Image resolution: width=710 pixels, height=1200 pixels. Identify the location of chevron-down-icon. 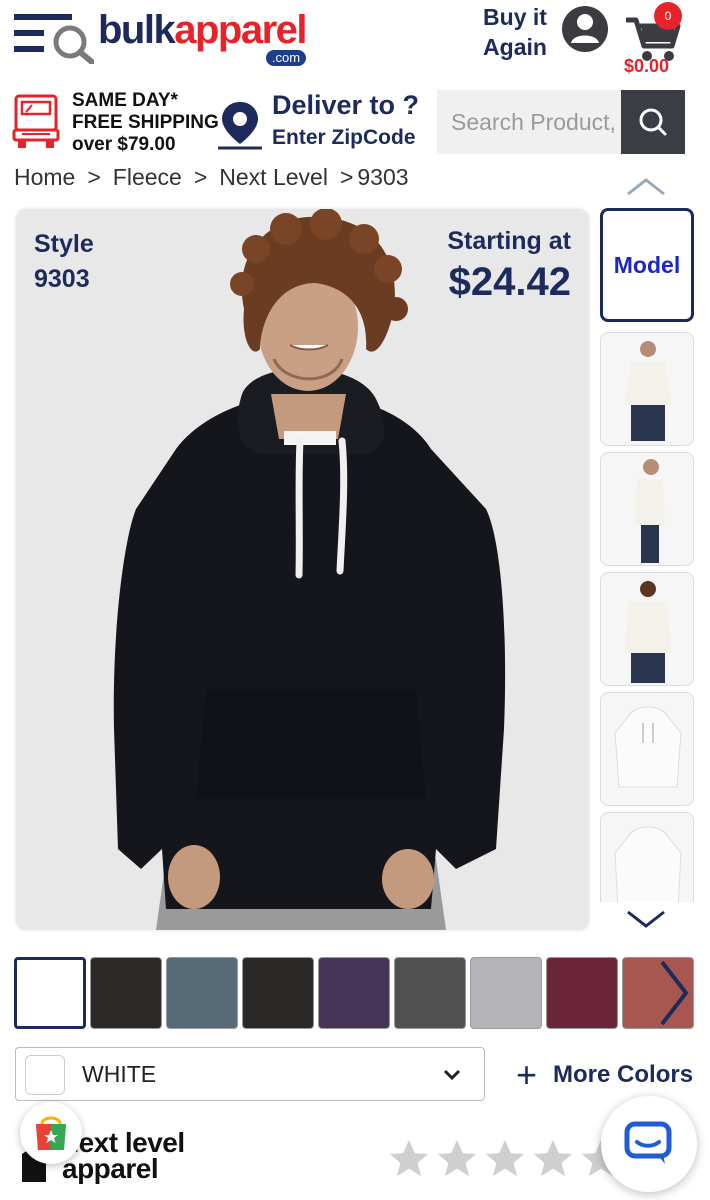
(646, 920).